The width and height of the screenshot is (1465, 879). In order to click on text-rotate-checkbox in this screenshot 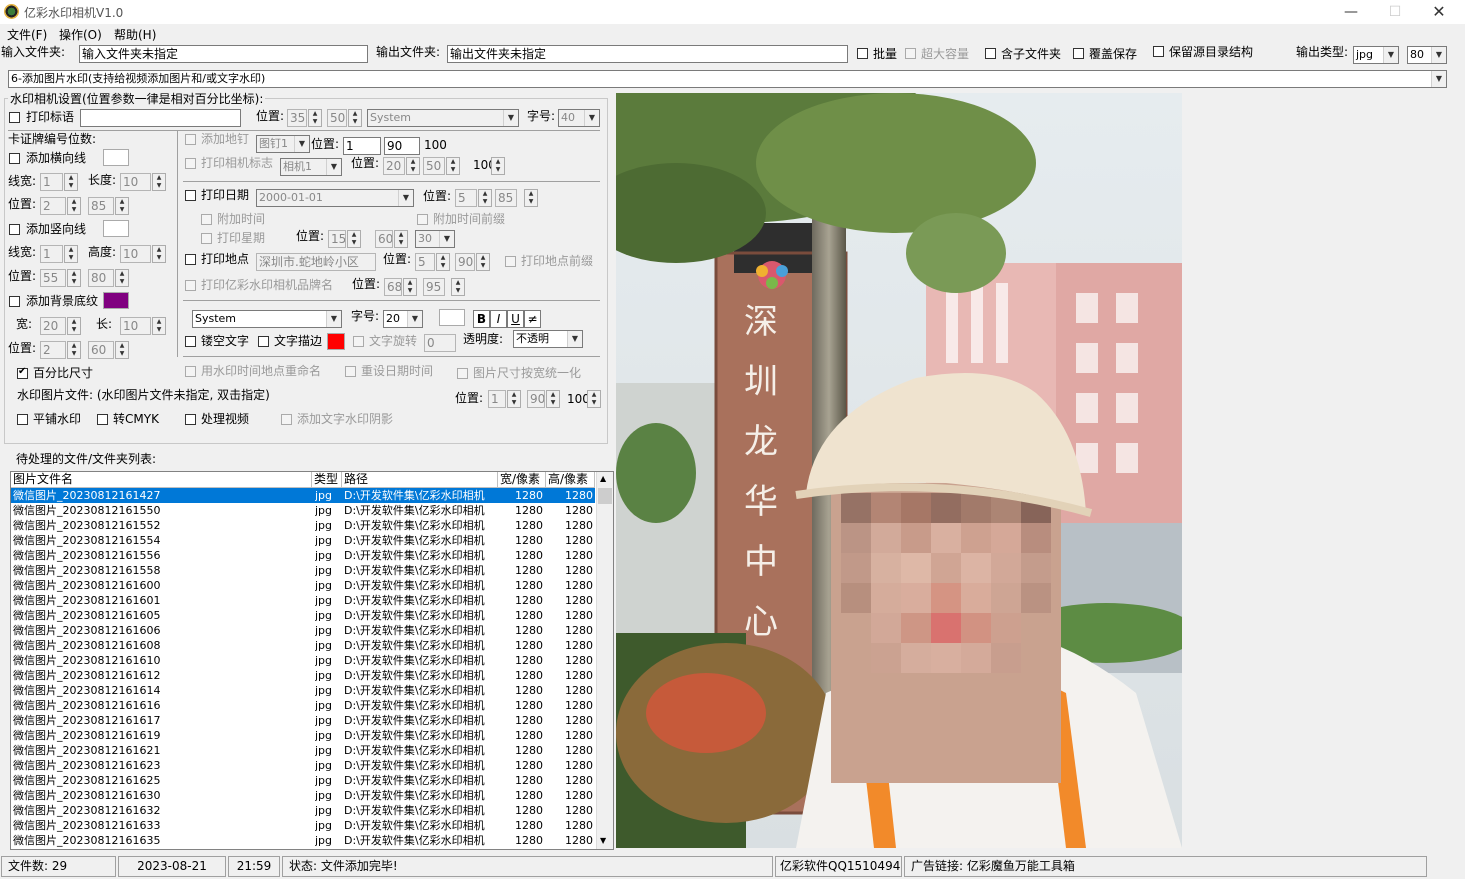, I will do `click(358, 341)`.